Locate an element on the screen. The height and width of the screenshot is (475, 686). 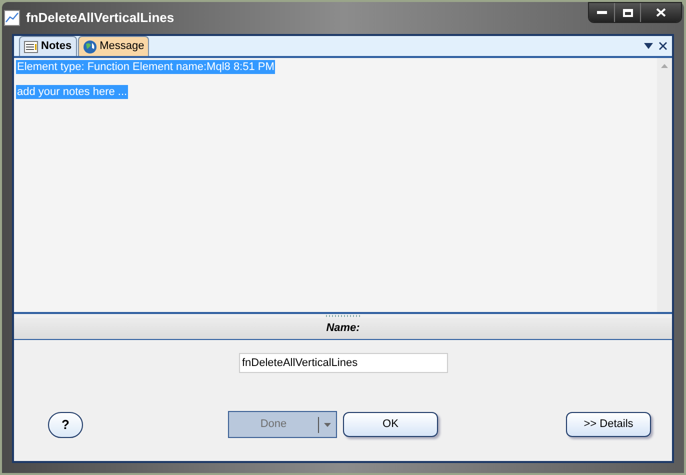
window-title: fnDeleteAllVerticalLines is located at coordinates (100, 18).